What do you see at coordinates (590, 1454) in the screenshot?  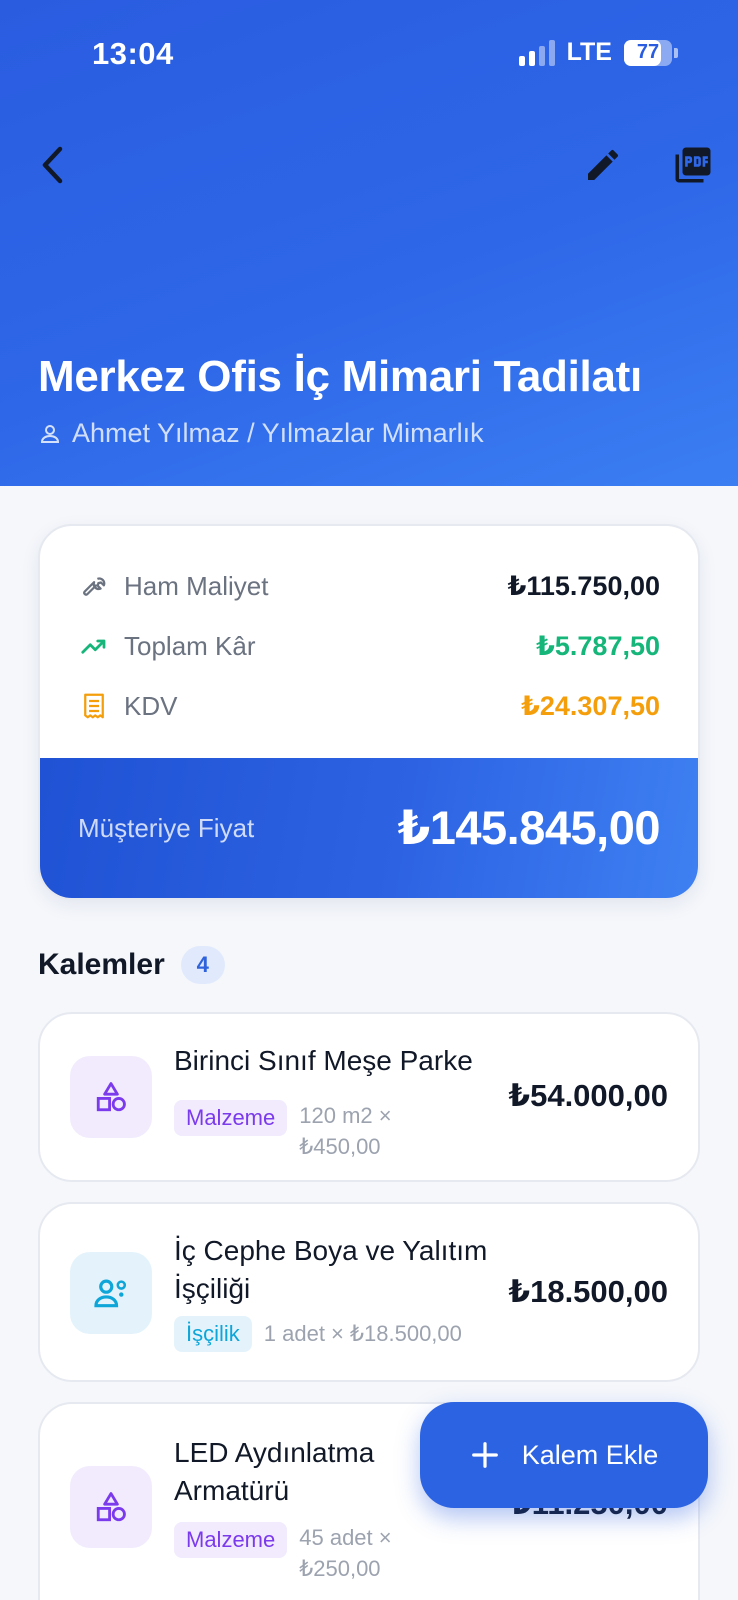 I see `add-item-label: Kalem Ekle` at bounding box center [590, 1454].